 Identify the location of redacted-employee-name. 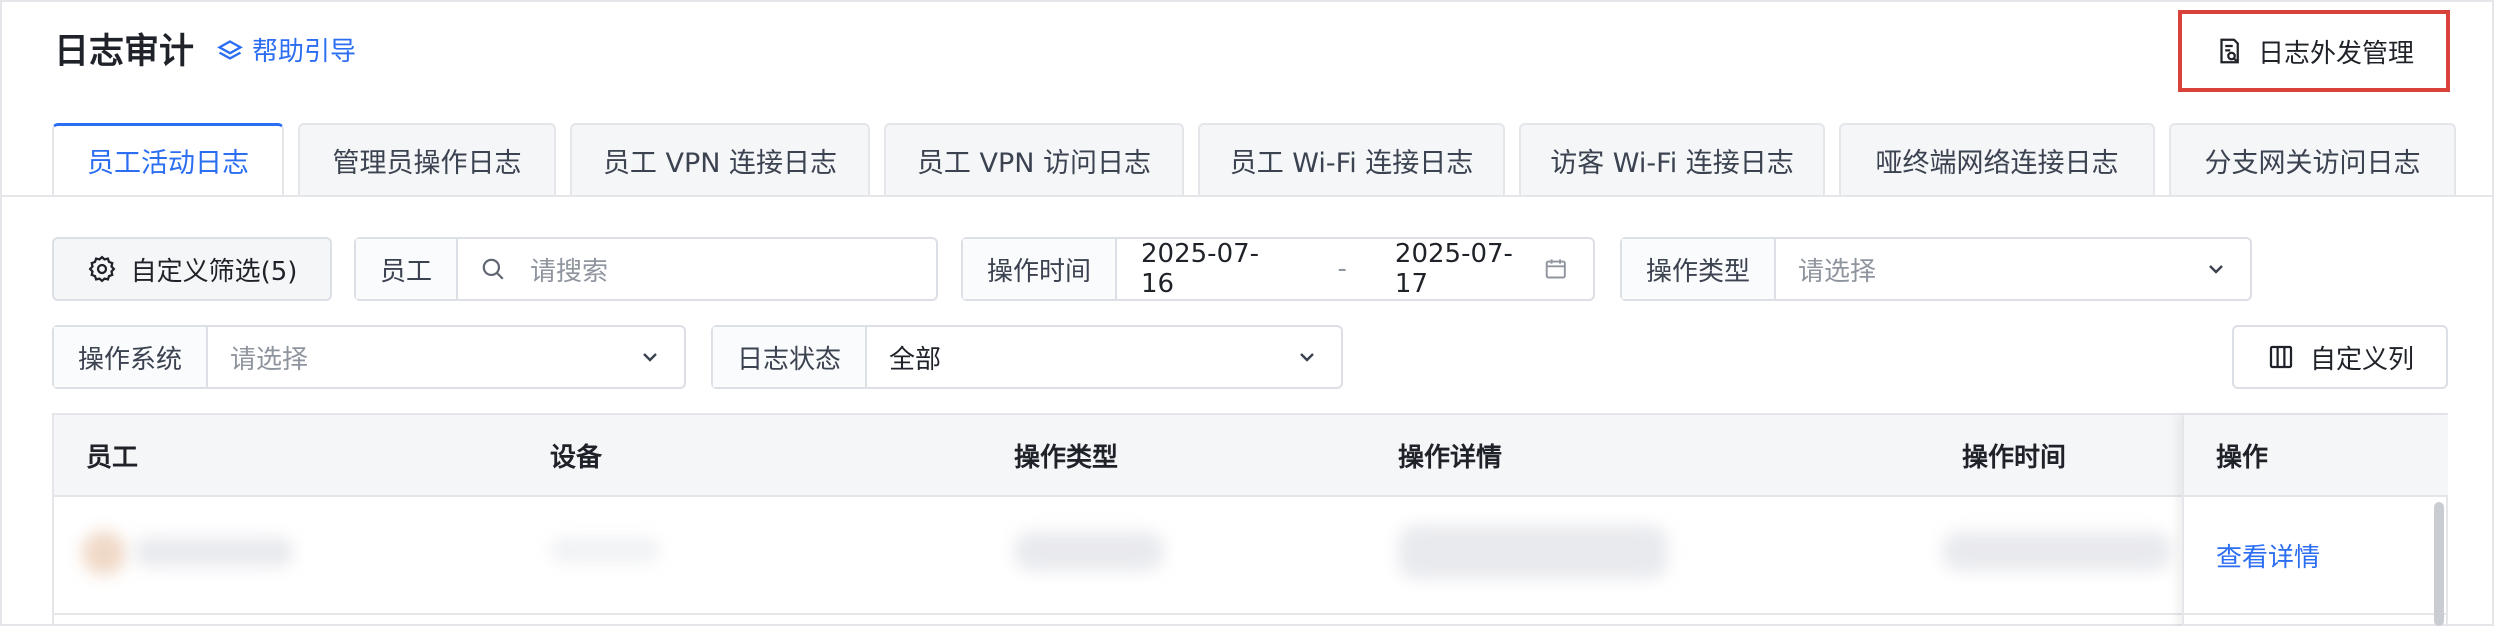
(214, 552).